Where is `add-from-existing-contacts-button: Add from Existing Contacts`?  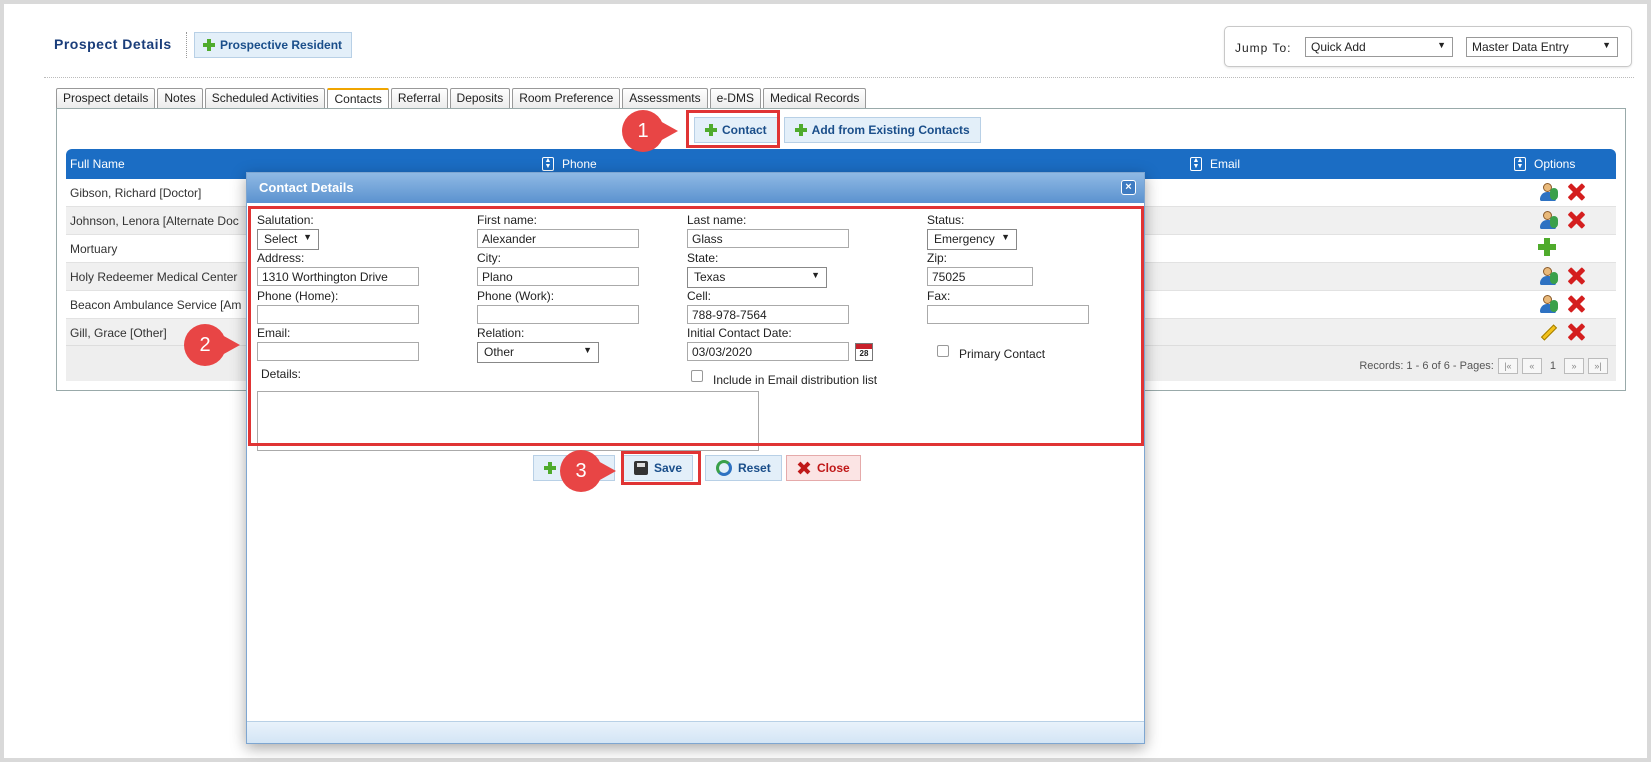 add-from-existing-contacts-button: Add from Existing Contacts is located at coordinates (882, 130).